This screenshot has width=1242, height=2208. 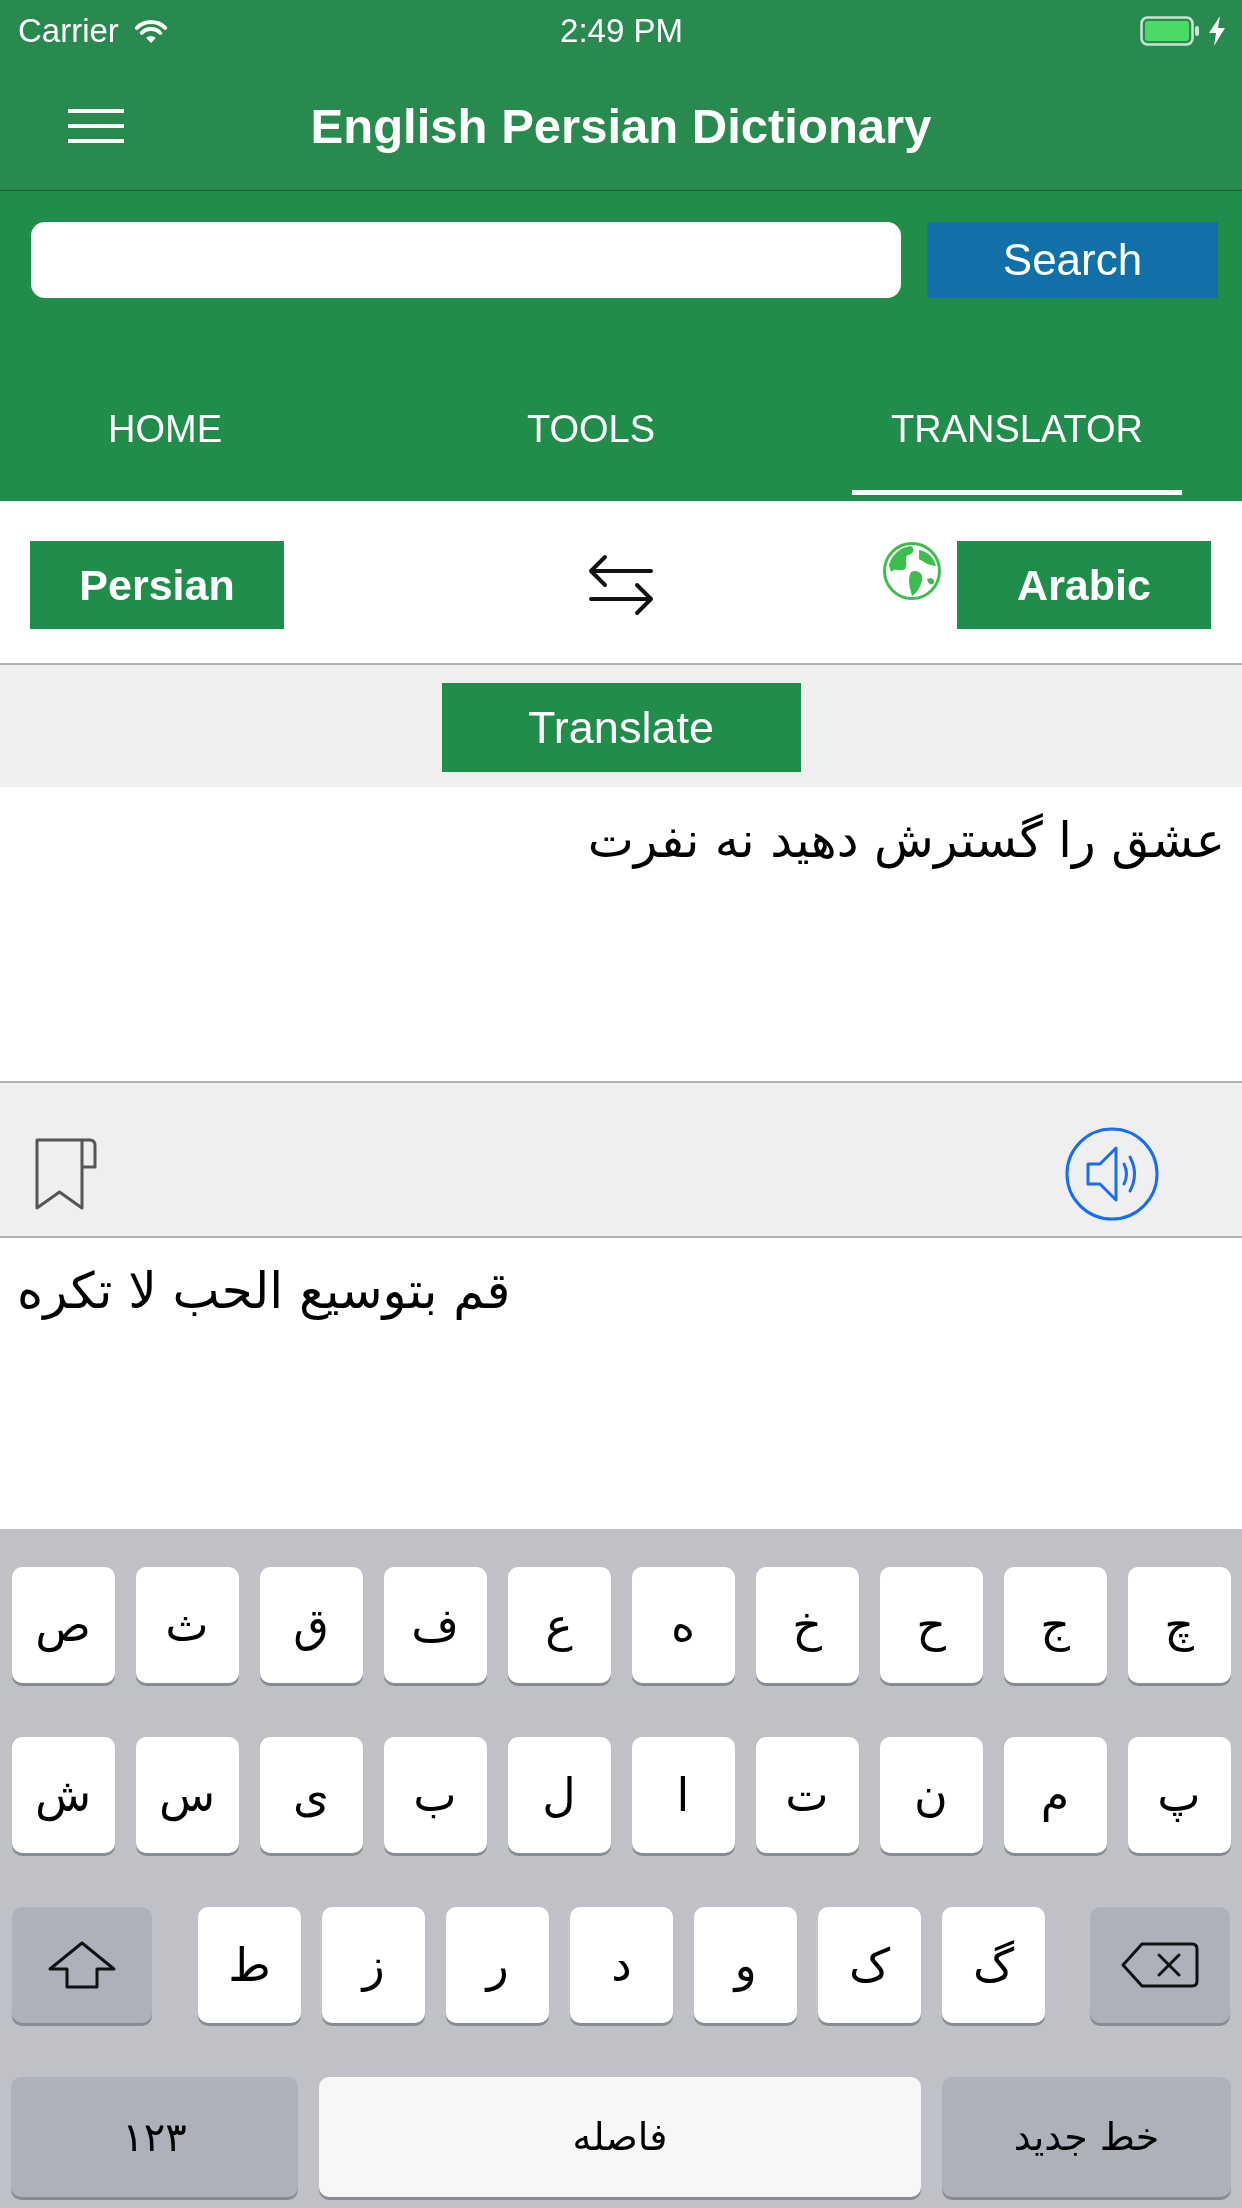 What do you see at coordinates (373, 1965) in the screenshot?
I see `keyboard-key: ز` at bounding box center [373, 1965].